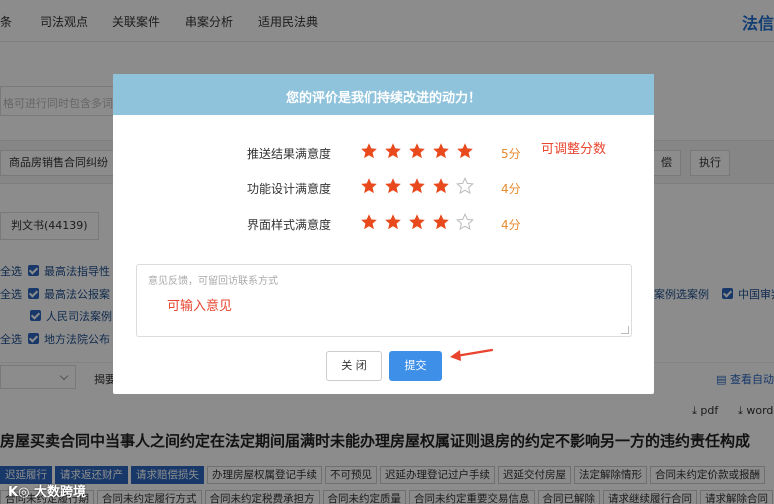  I want to click on submit-button: 提交, so click(415, 366).